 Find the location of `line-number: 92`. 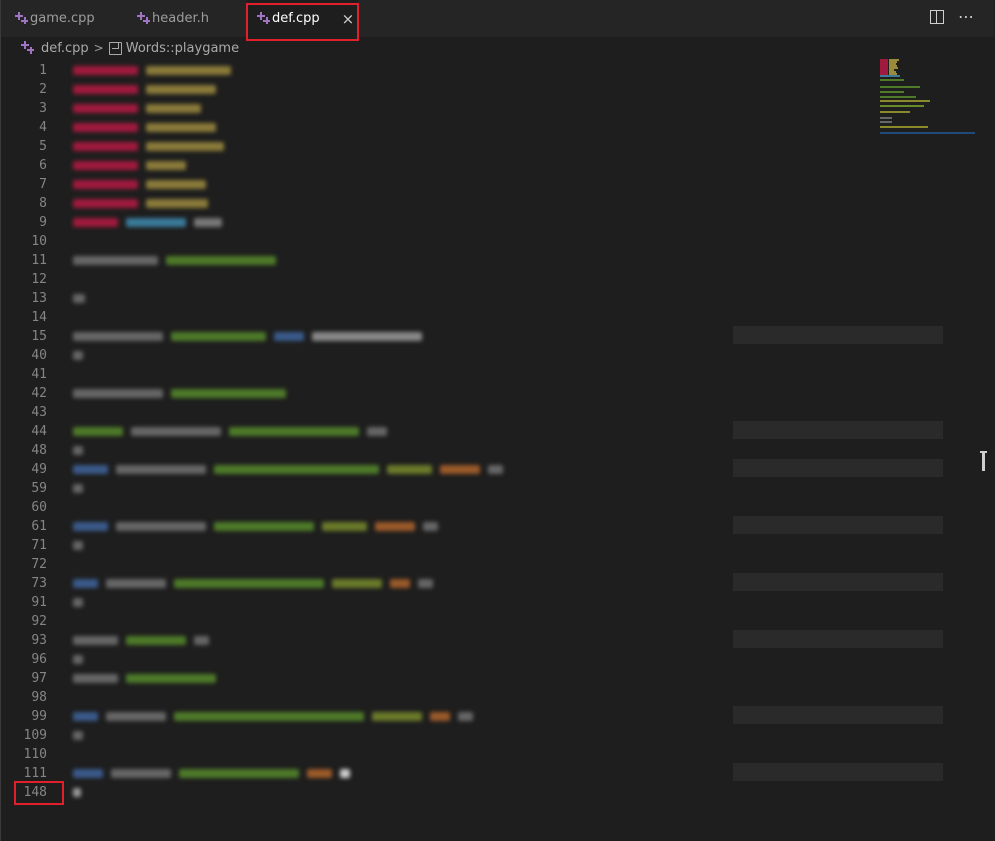

line-number: 92 is located at coordinates (39, 621).